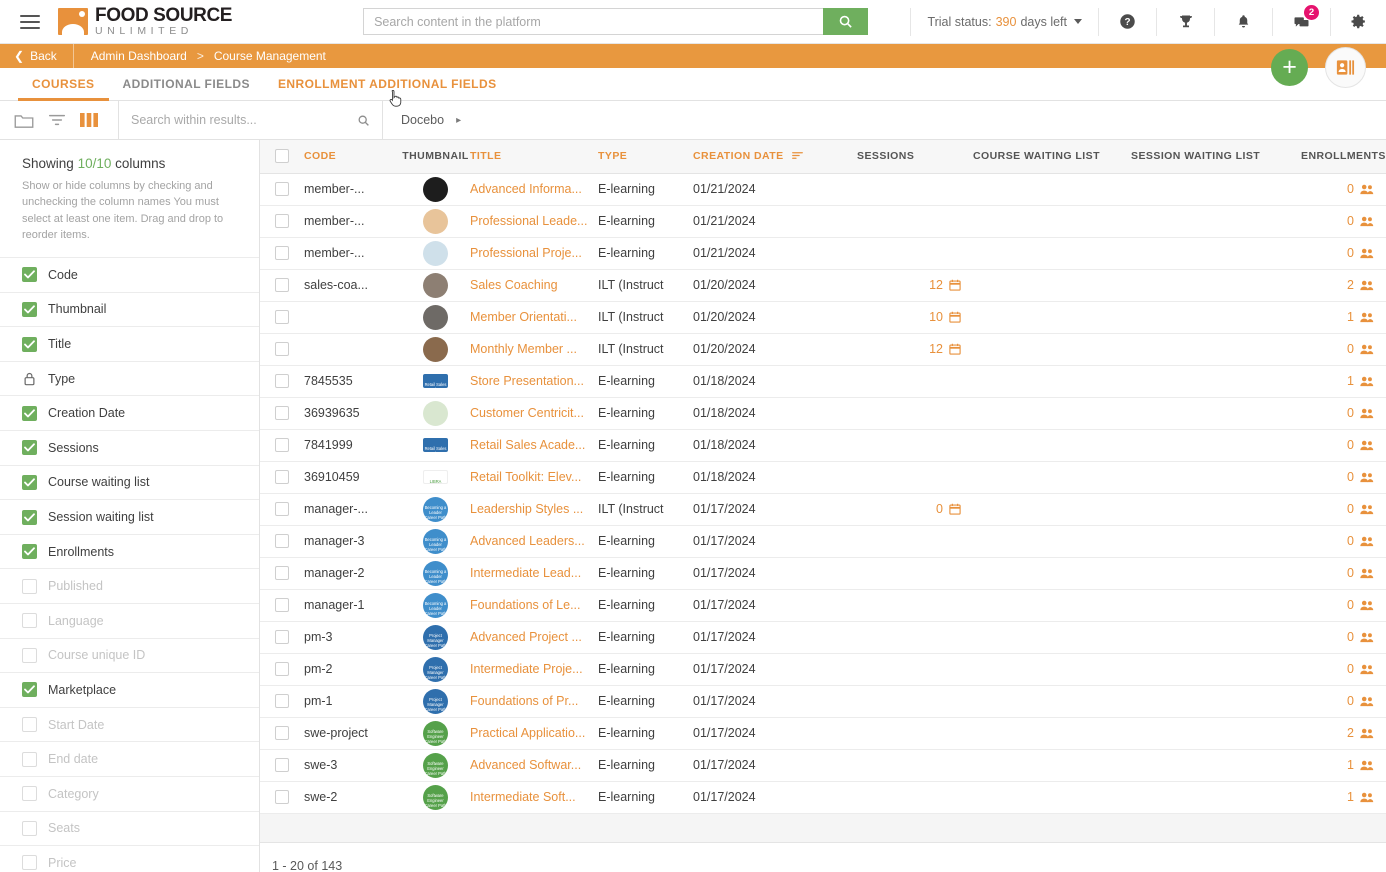 Image resolution: width=1386 pixels, height=872 pixels. What do you see at coordinates (909, 349) in the screenshot?
I see `sessions-value: 12` at bounding box center [909, 349].